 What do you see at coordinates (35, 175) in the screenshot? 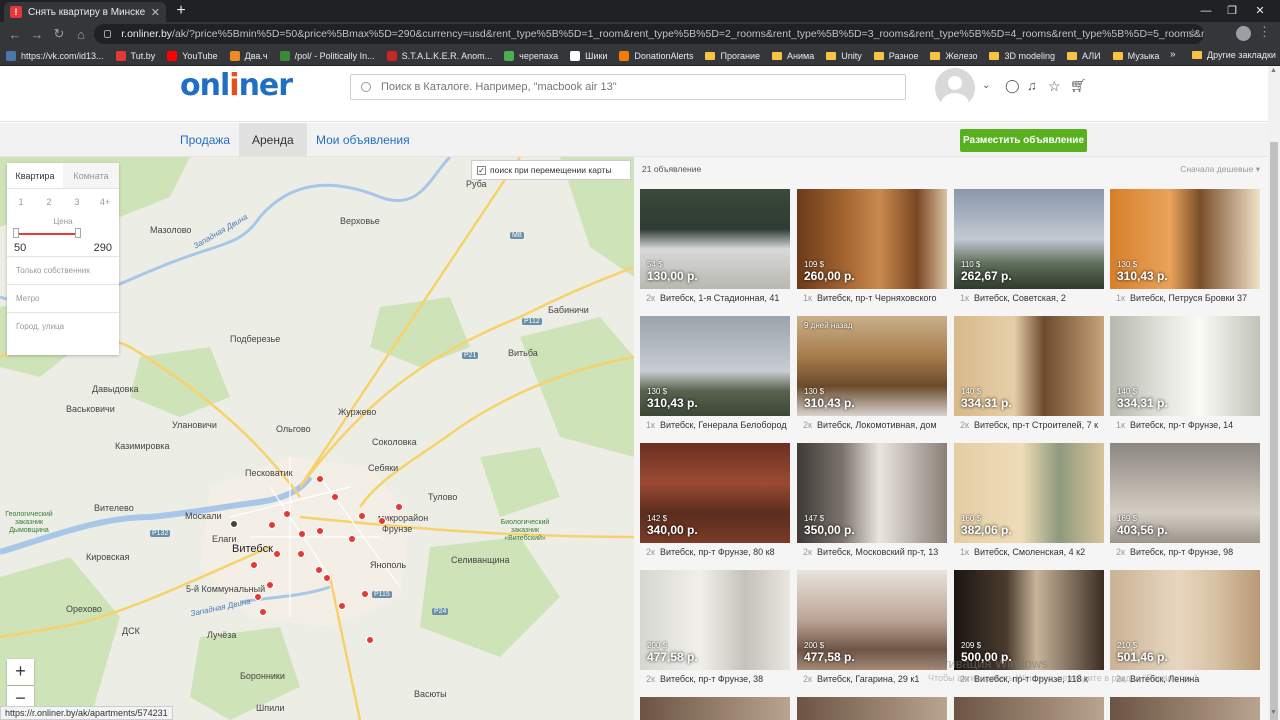
I see `filter-tab-apartment: Квартира` at bounding box center [35, 175].